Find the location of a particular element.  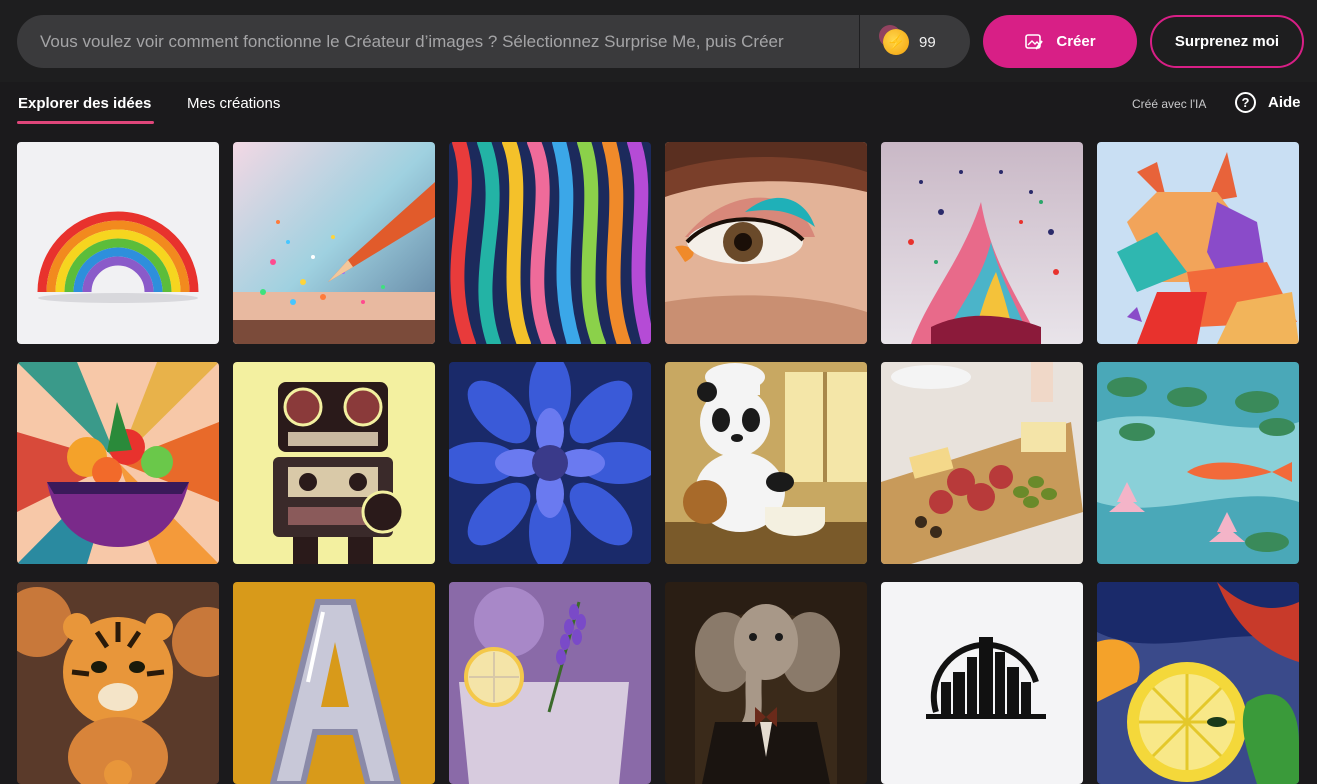

top-bar: ⚡ 99 Créer Surprenez moi is located at coordinates (658, 41).